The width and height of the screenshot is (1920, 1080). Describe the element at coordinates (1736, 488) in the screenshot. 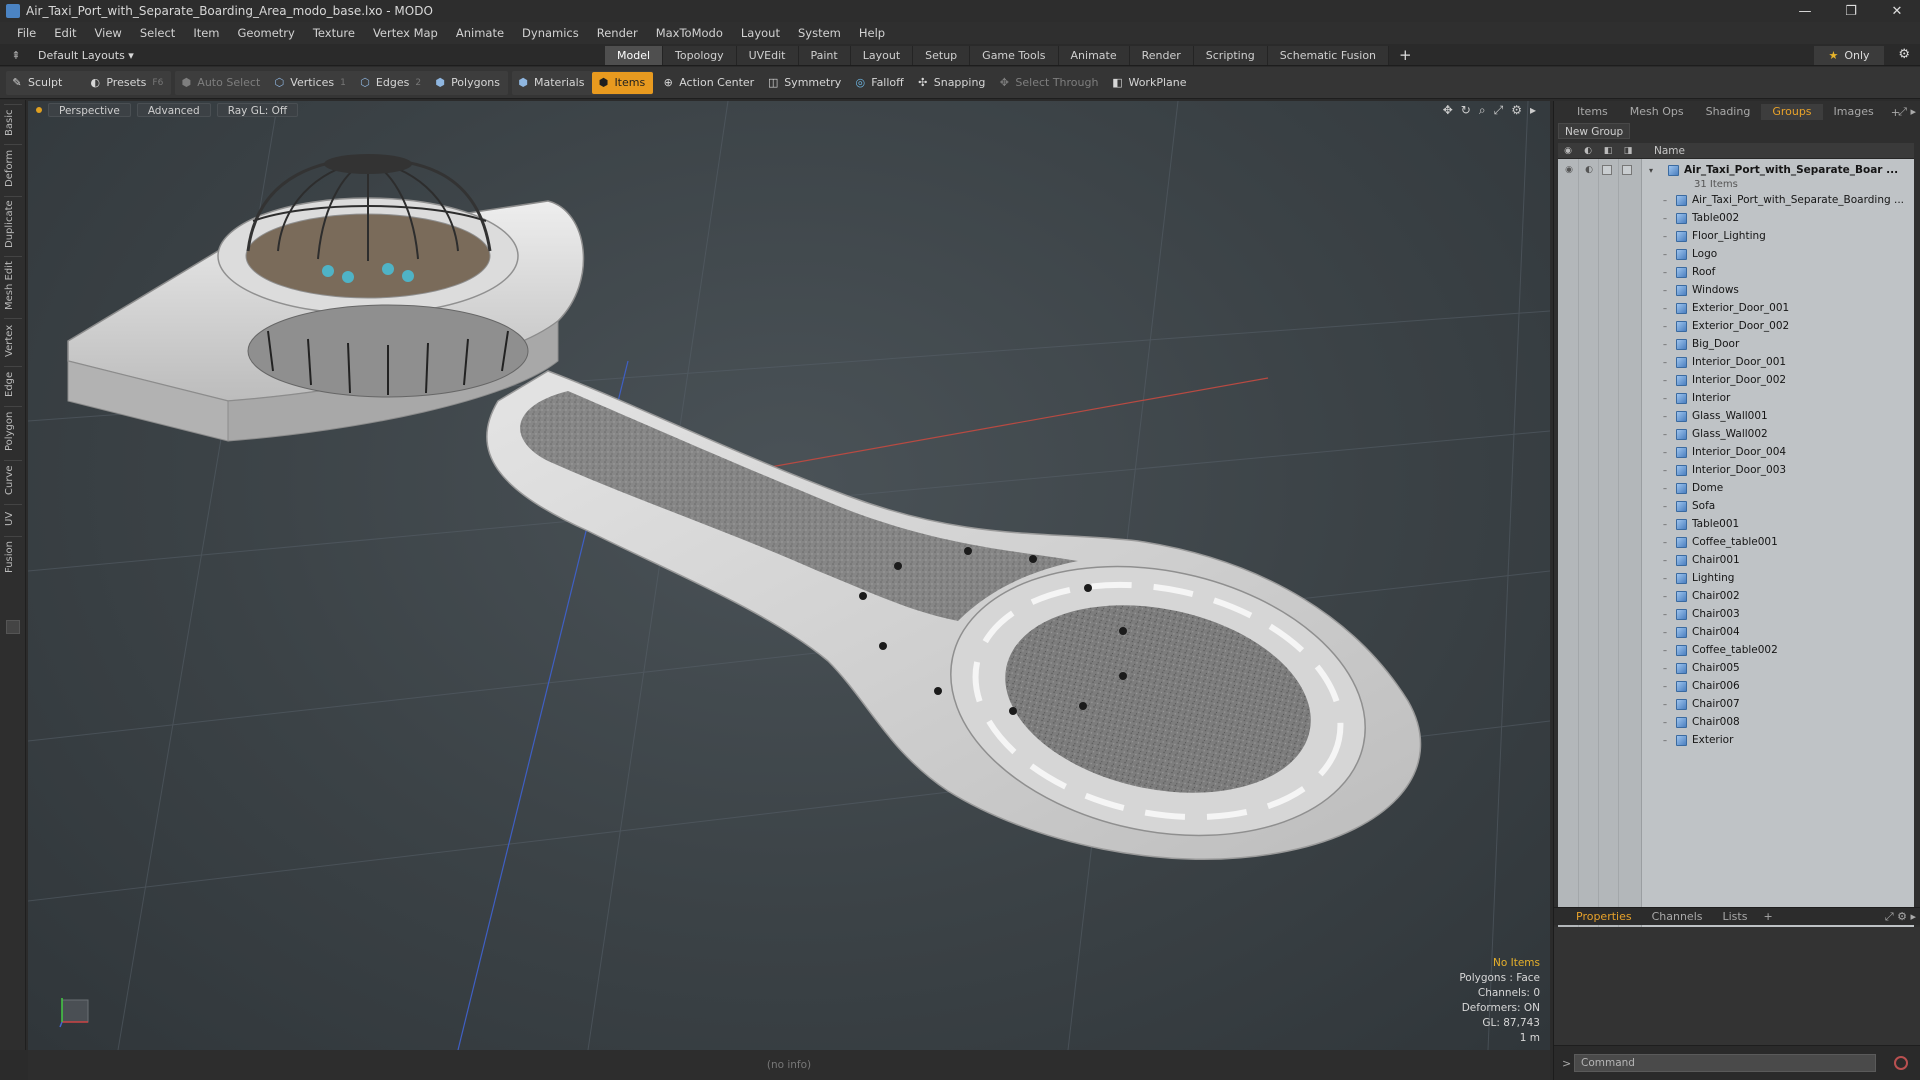

I see `tree-row: – Dome` at that location.